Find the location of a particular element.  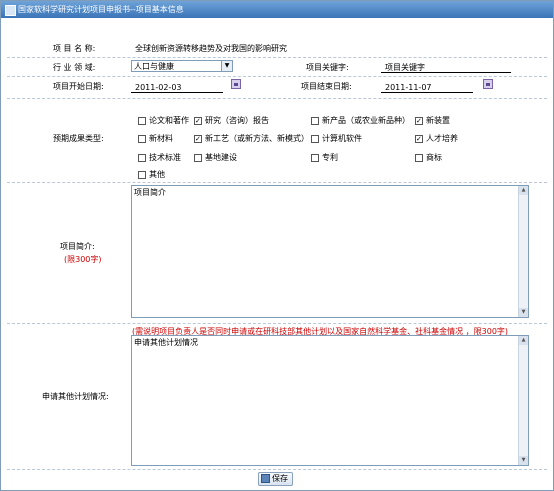

outcome-checkbox: 新工艺（或新方法、新模式） is located at coordinates (251, 138).